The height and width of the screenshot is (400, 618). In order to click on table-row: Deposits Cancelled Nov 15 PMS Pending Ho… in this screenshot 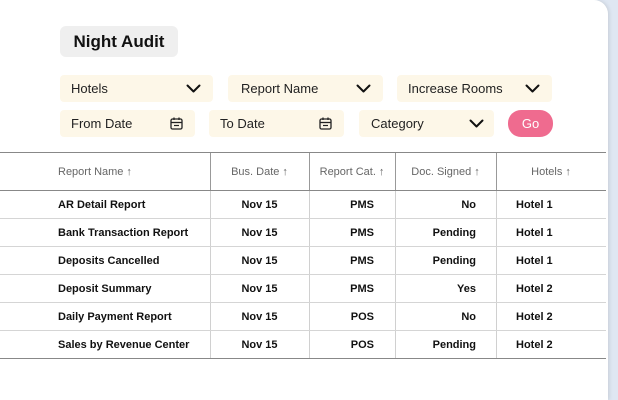, I will do `click(303, 261)`.